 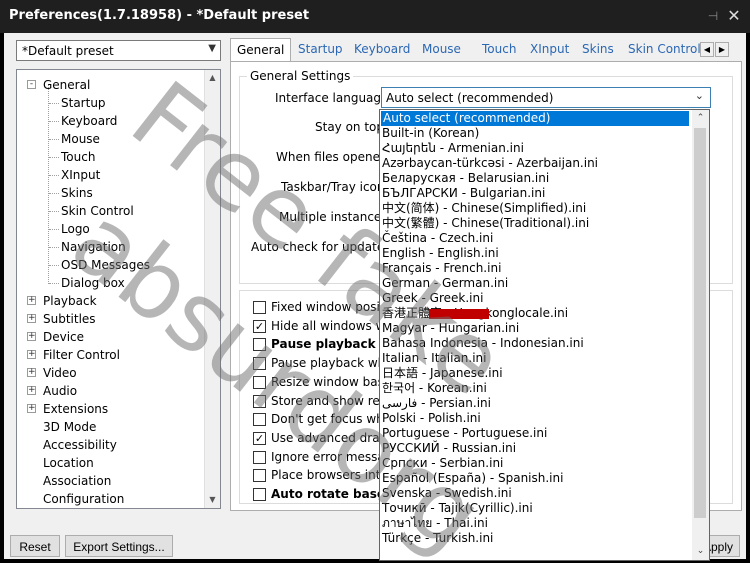 What do you see at coordinates (77, 481) in the screenshot?
I see `tree-item-association: Association` at bounding box center [77, 481].